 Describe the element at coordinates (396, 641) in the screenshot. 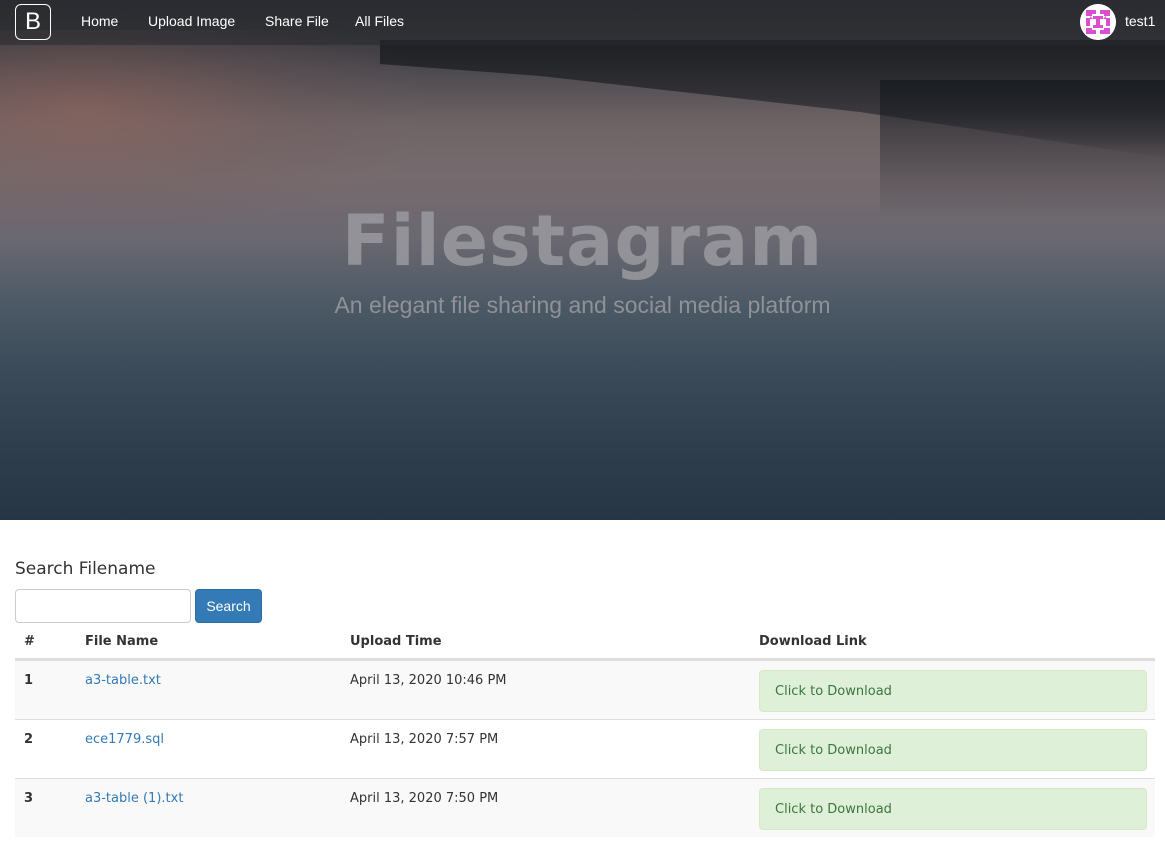

I see `column-header-upload-time: Upload Time` at that location.